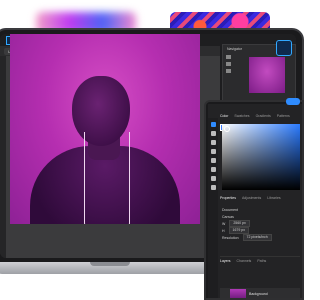 The height and width of the screenshot is (300, 320). I want to click on eraser-icon, so click(213, 169).